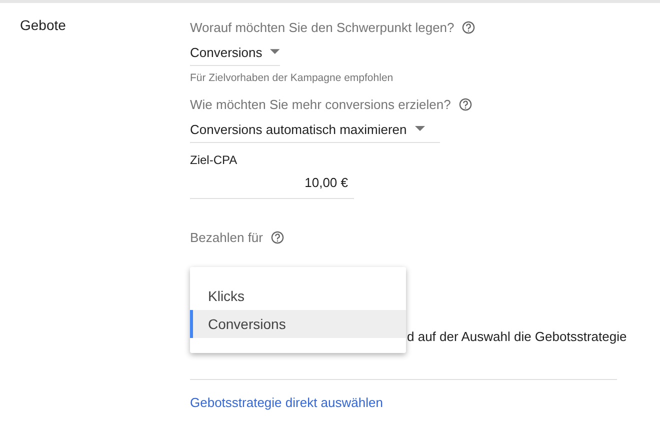  I want to click on field-label: Ziel-CPA, so click(214, 160).